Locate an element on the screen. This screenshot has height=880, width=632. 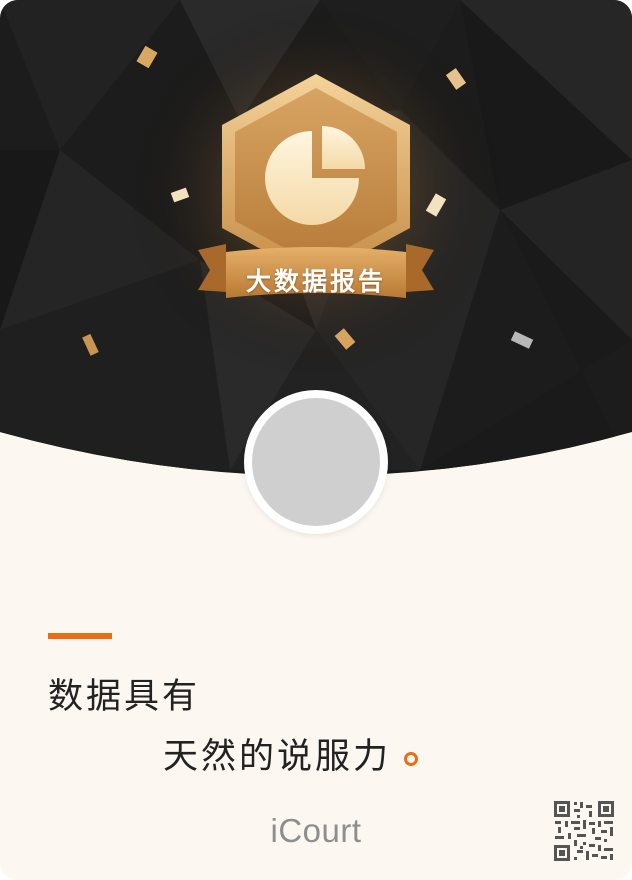
qr-code-icon is located at coordinates (584, 831).